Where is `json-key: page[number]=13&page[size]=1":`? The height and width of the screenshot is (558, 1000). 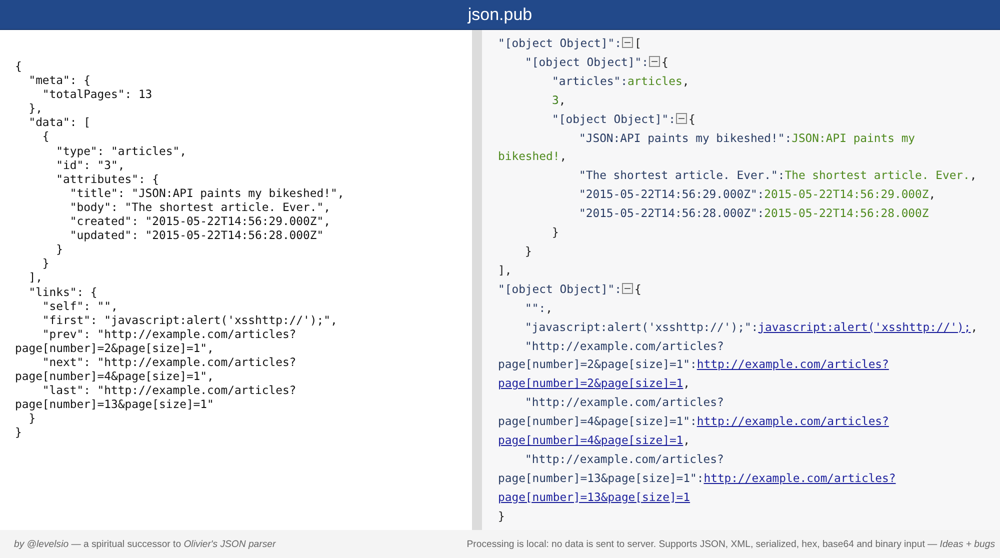
json-key: page[number]=13&page[size]=1": is located at coordinates (601, 477).